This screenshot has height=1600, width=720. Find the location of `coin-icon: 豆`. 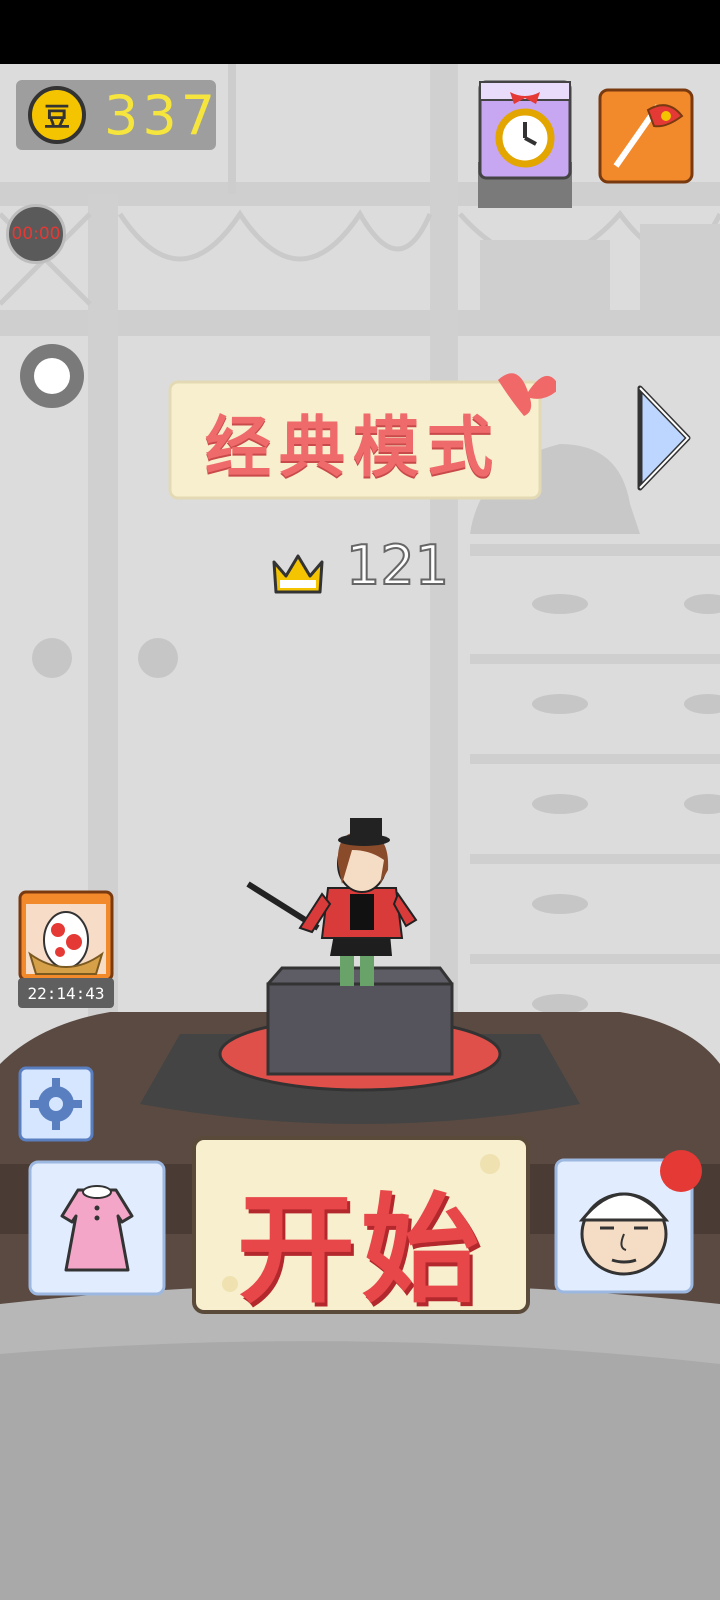

coin-icon: 豆 is located at coordinates (57, 115).